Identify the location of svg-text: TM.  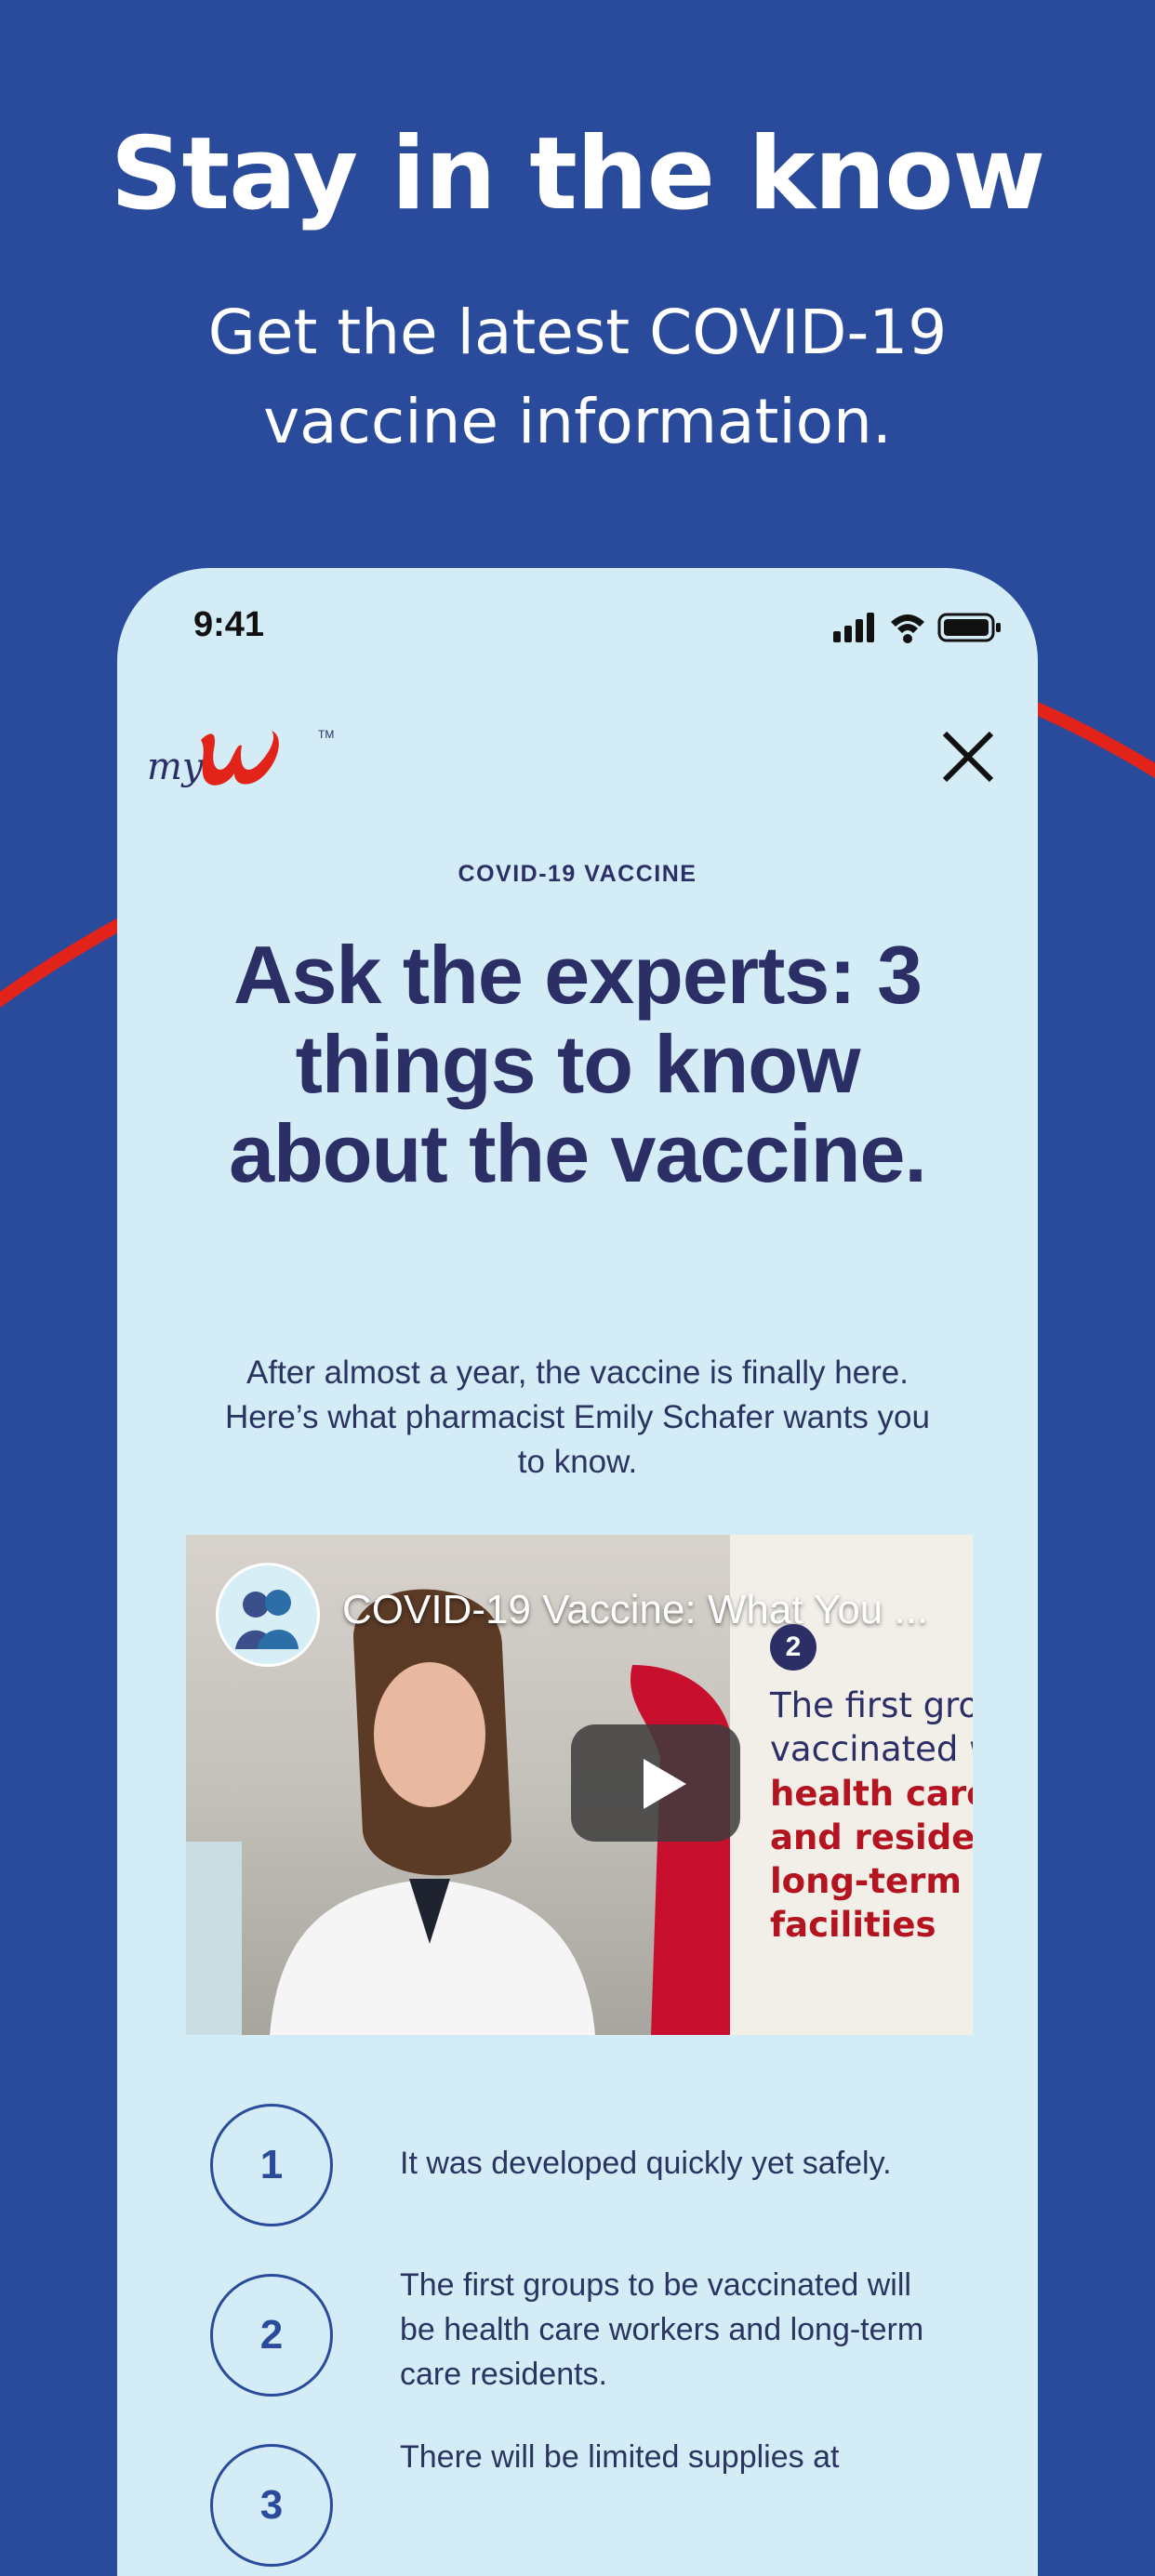
(326, 734).